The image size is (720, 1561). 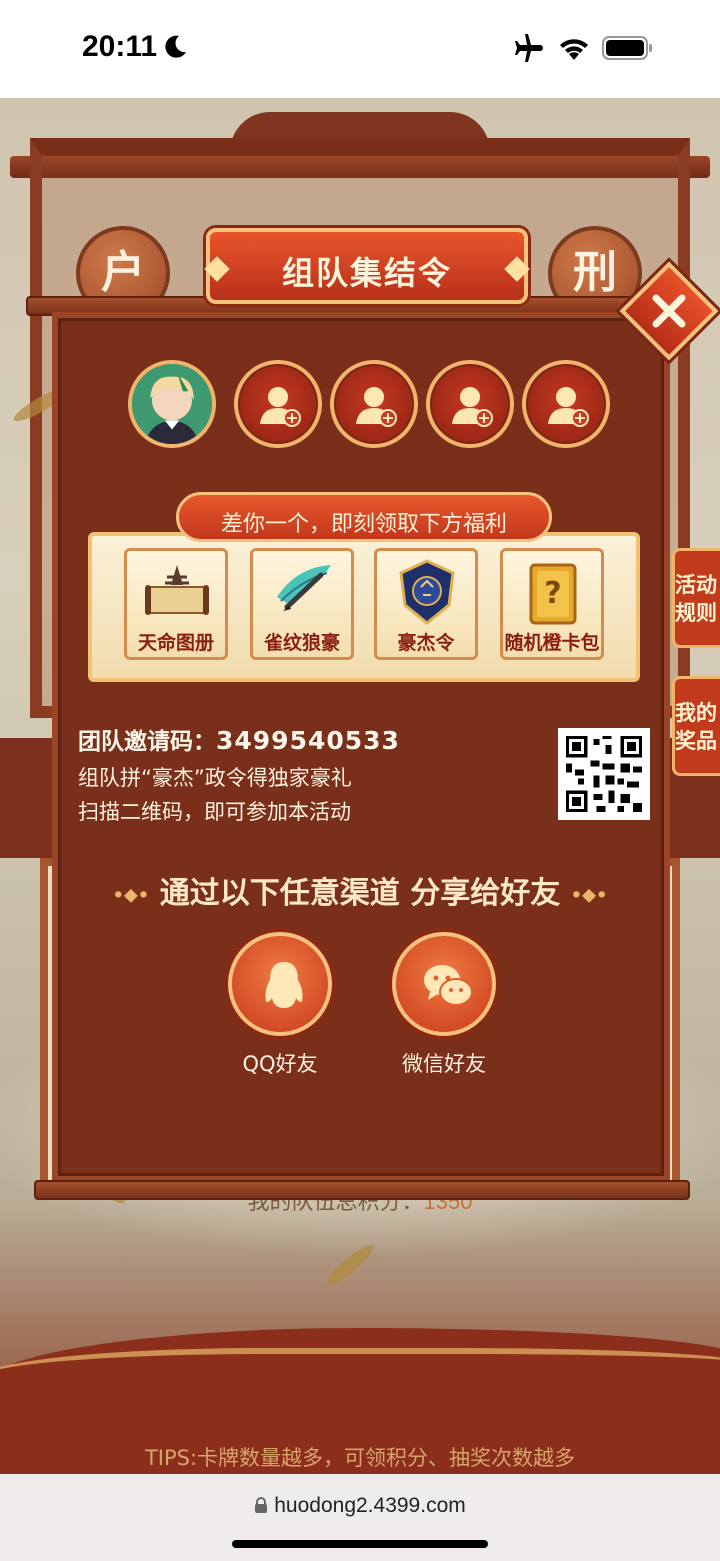 I want to click on close-icon, so click(x=669, y=311).